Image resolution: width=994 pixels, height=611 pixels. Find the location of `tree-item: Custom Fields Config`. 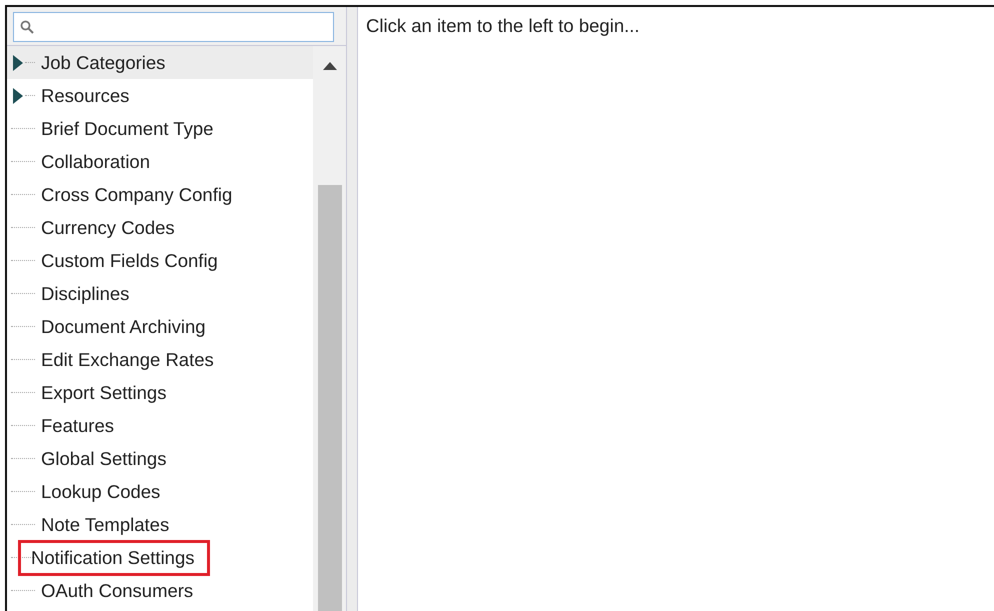

tree-item: Custom Fields Config is located at coordinates (160, 260).